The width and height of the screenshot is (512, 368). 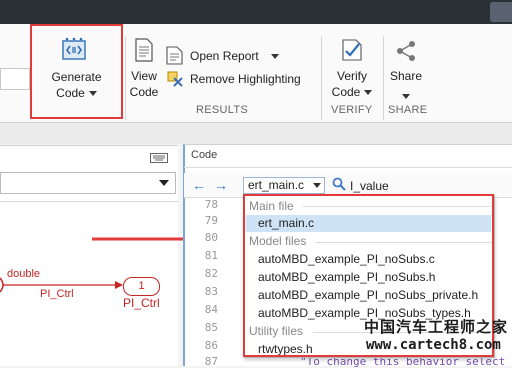 What do you see at coordinates (369, 186) in the screenshot?
I see `search-input: I_value` at bounding box center [369, 186].